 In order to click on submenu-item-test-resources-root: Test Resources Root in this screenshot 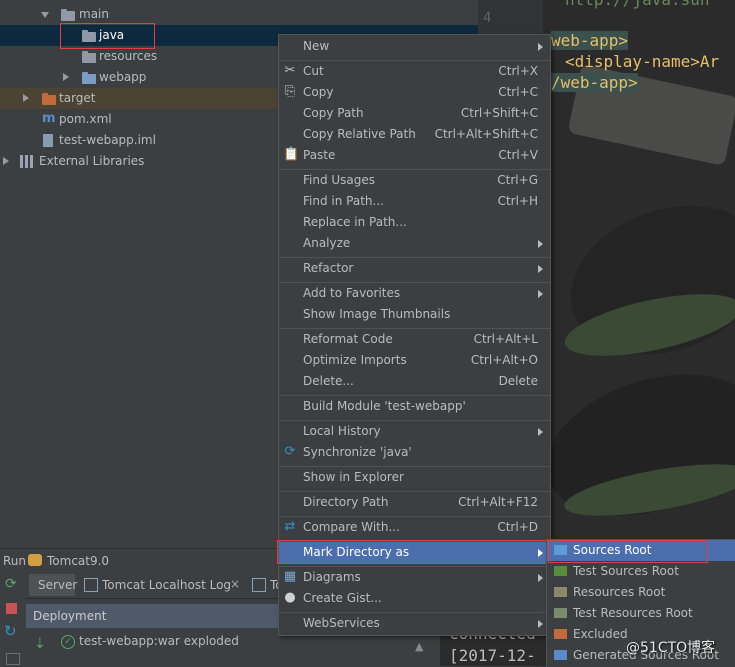, I will do `click(641, 613)`.